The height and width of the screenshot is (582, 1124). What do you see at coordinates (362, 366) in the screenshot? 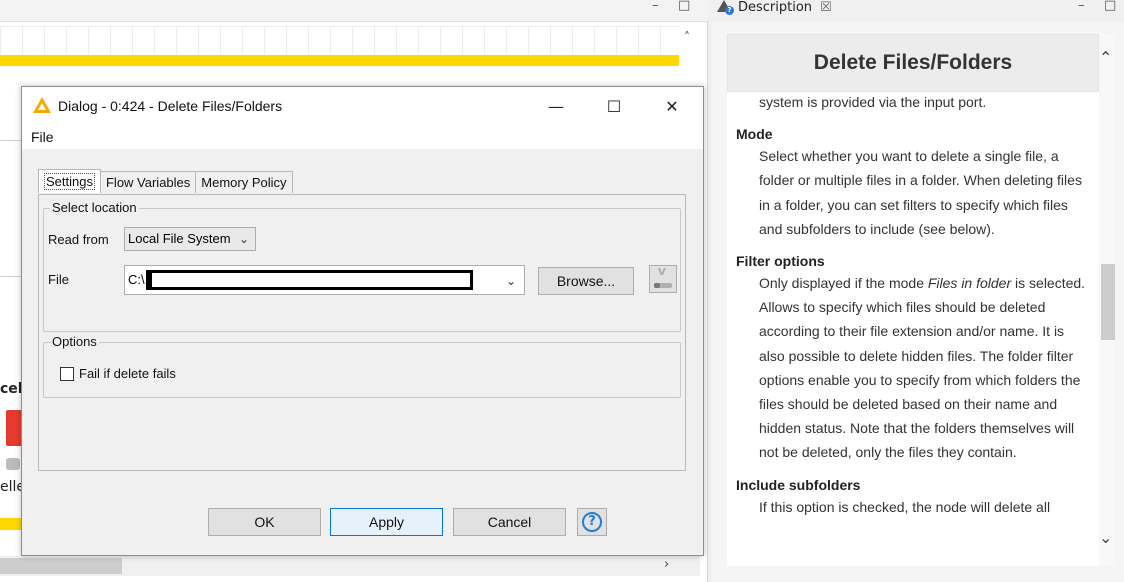
I see `options-group: Options Fail if delete fails` at bounding box center [362, 366].